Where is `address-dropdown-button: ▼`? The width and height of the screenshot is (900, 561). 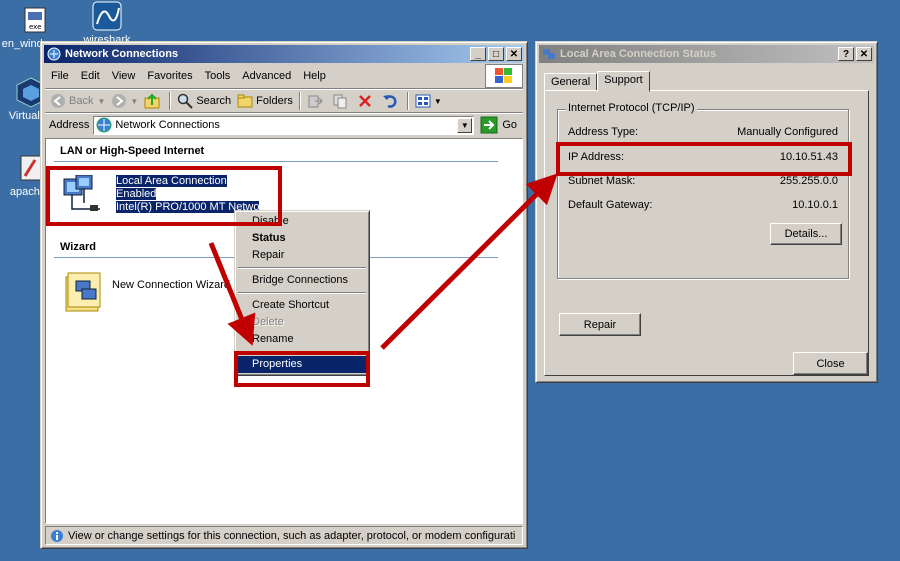
address-dropdown-button: ▼ is located at coordinates (465, 125).